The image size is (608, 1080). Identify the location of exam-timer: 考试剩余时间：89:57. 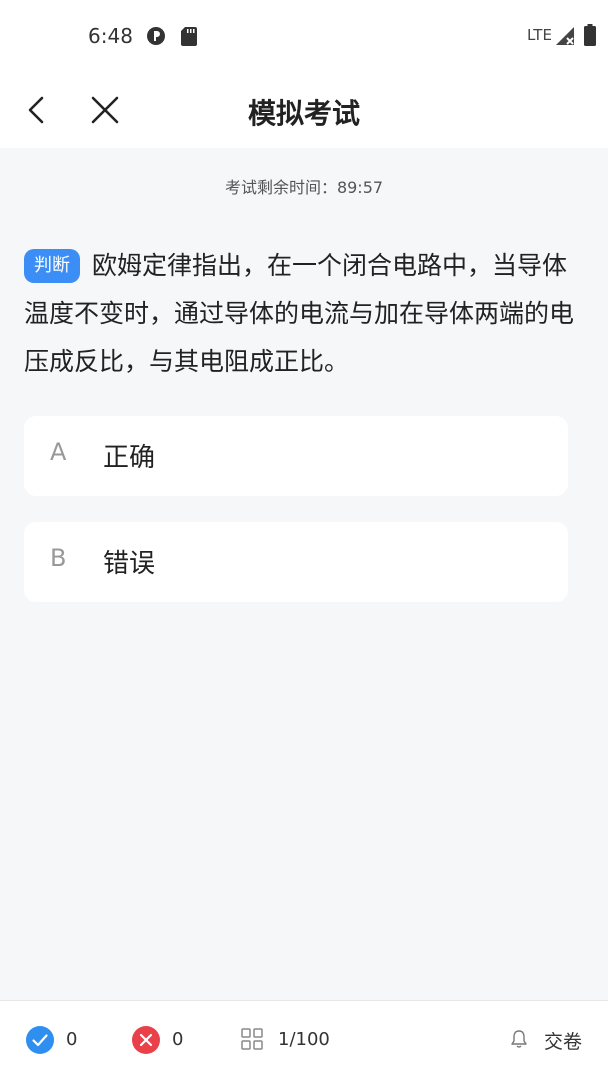
(304, 187).